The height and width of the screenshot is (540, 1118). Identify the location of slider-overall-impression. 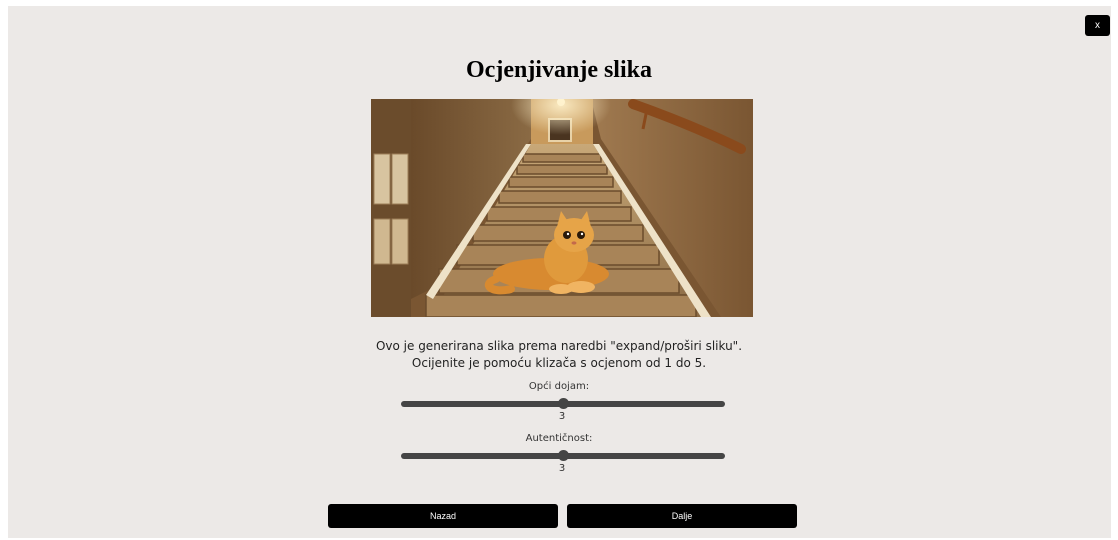
(563, 403).